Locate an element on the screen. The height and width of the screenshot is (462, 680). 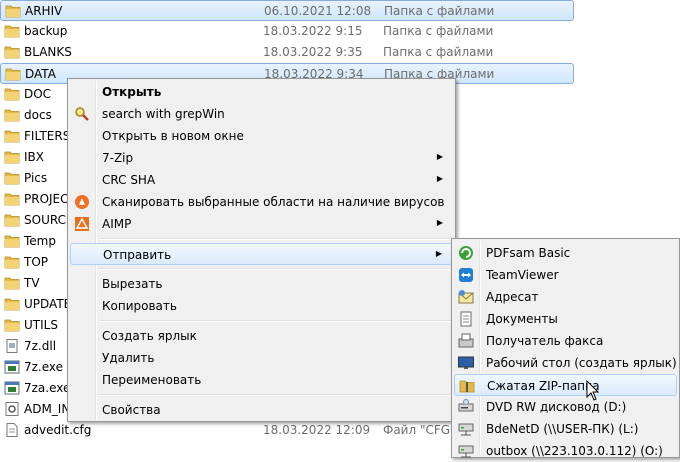
file-type: Папка с файлами is located at coordinates (439, 11).